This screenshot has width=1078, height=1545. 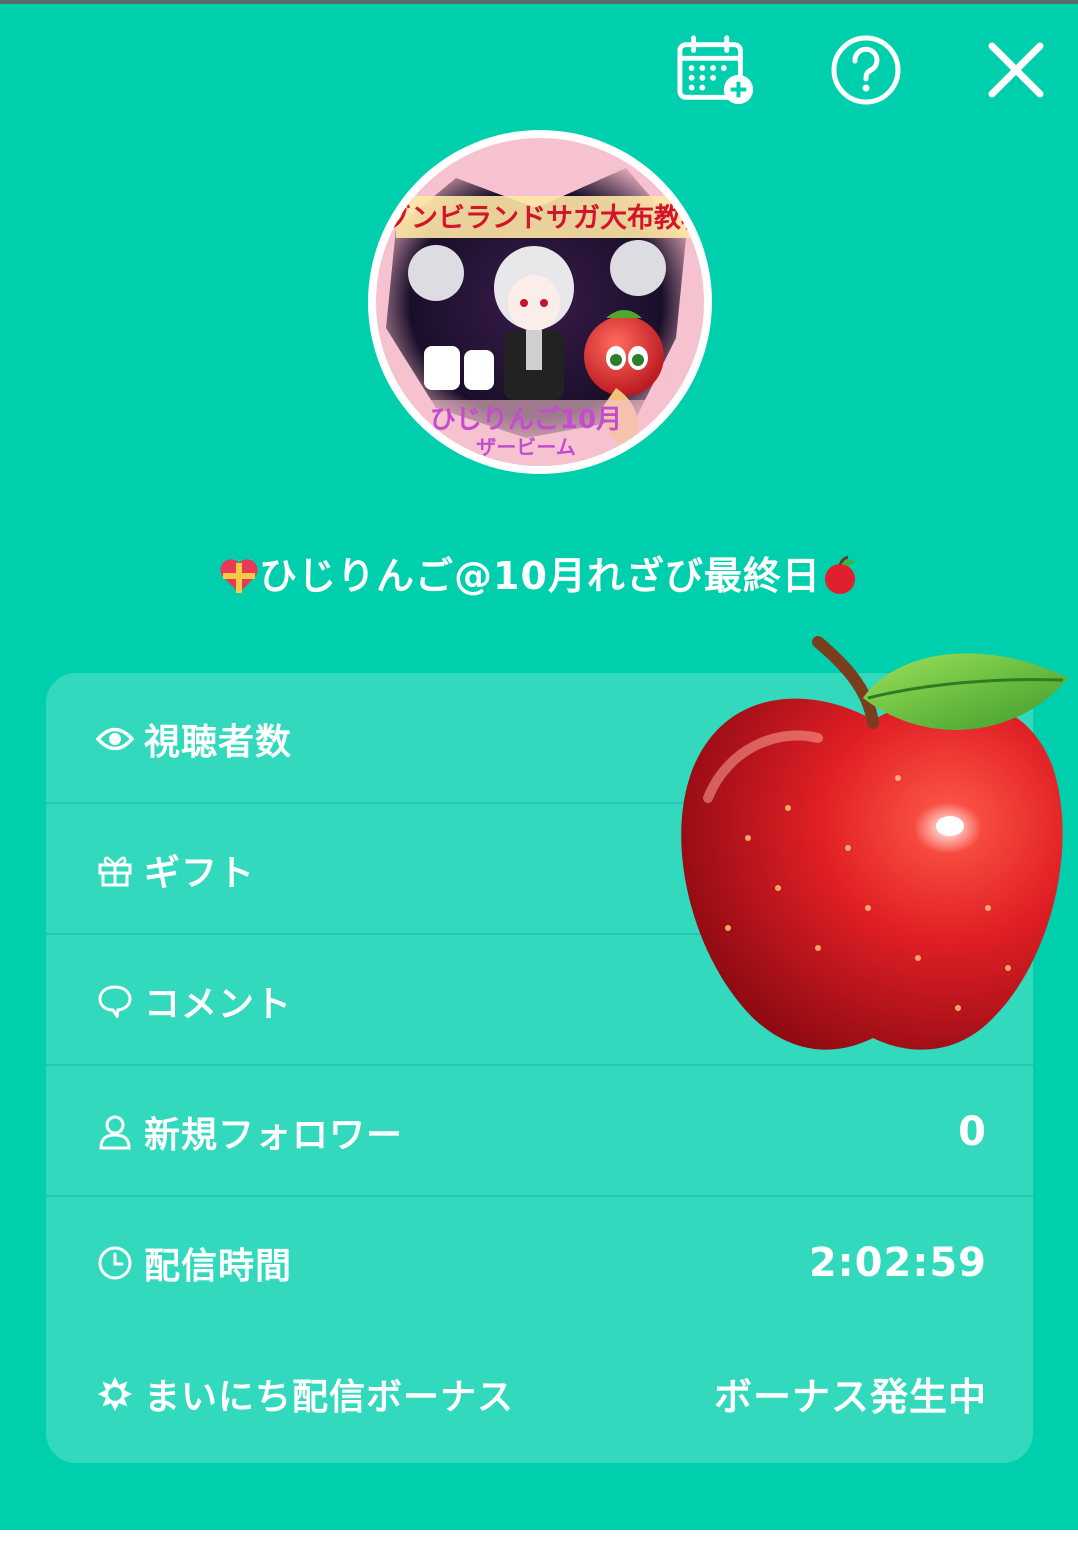 What do you see at coordinates (239, 580) in the screenshot?
I see `heart-gift-icon` at bounding box center [239, 580].